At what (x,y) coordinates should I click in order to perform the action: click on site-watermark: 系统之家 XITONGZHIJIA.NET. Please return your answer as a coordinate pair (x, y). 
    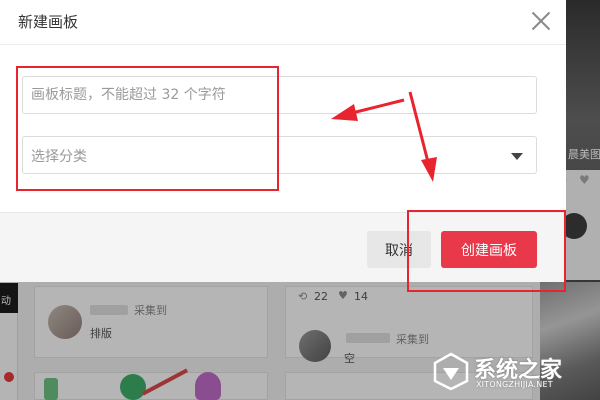
    Looking at the image, I should click on (515, 373).